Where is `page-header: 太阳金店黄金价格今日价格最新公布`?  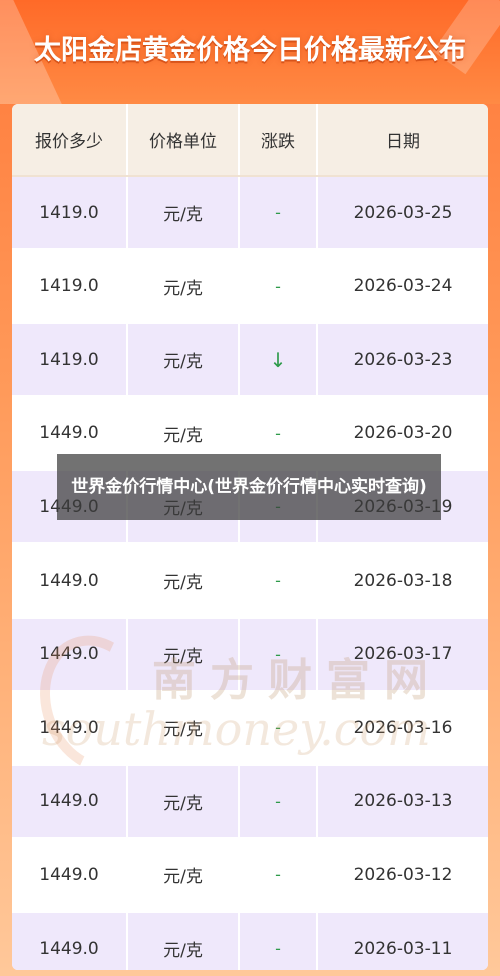
page-header: 太阳金店黄金价格今日价格最新公布 is located at coordinates (250, 52).